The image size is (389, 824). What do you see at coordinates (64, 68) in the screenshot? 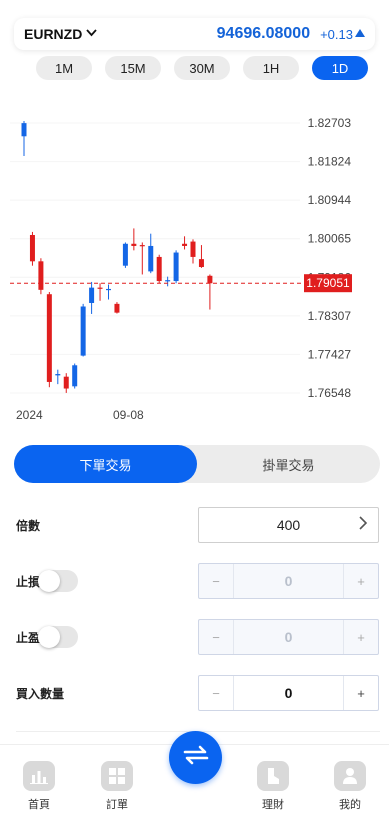
I see `period-1m: 1M` at bounding box center [64, 68].